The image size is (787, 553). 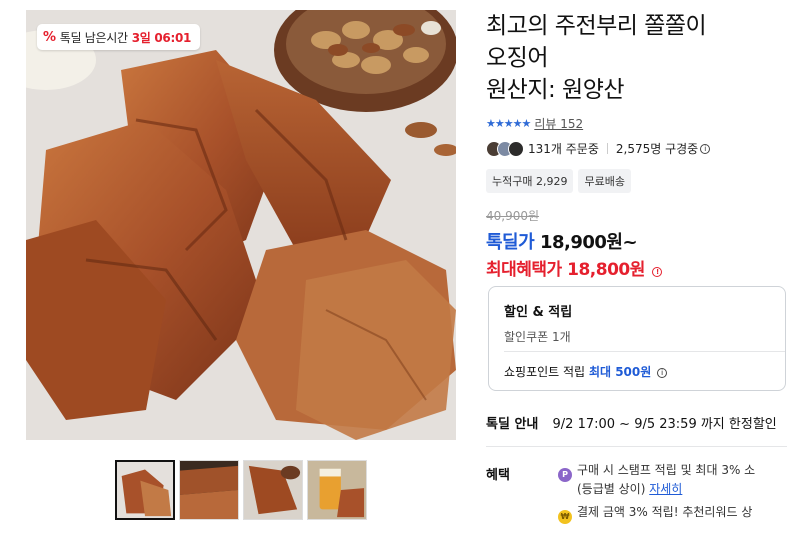 What do you see at coordinates (665, 489) in the screenshot?
I see `details-link: 자세히` at bounding box center [665, 489].